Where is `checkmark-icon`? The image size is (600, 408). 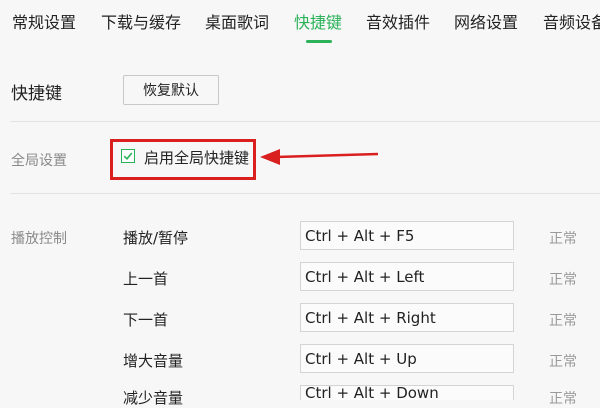 checkmark-icon is located at coordinates (128, 156).